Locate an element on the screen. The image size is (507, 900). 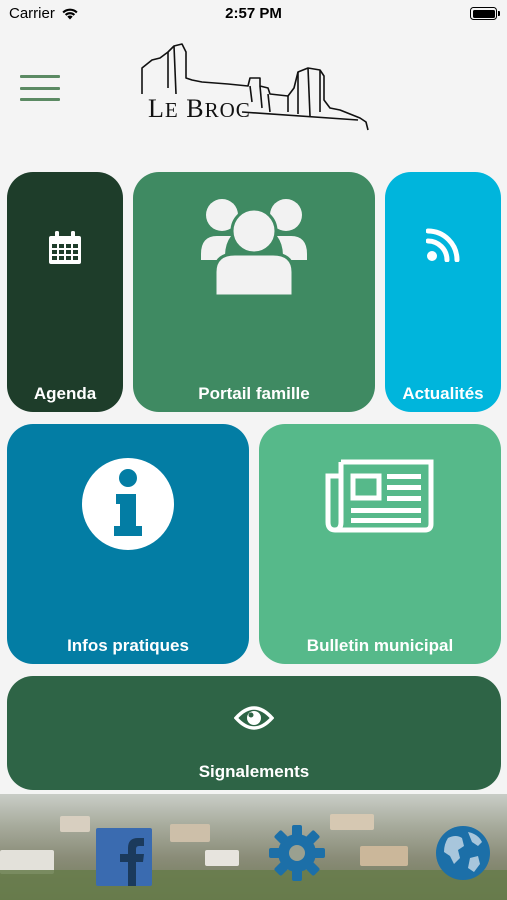
status-bar: Carrier 2:57 PM is located at coordinates (253, 14).